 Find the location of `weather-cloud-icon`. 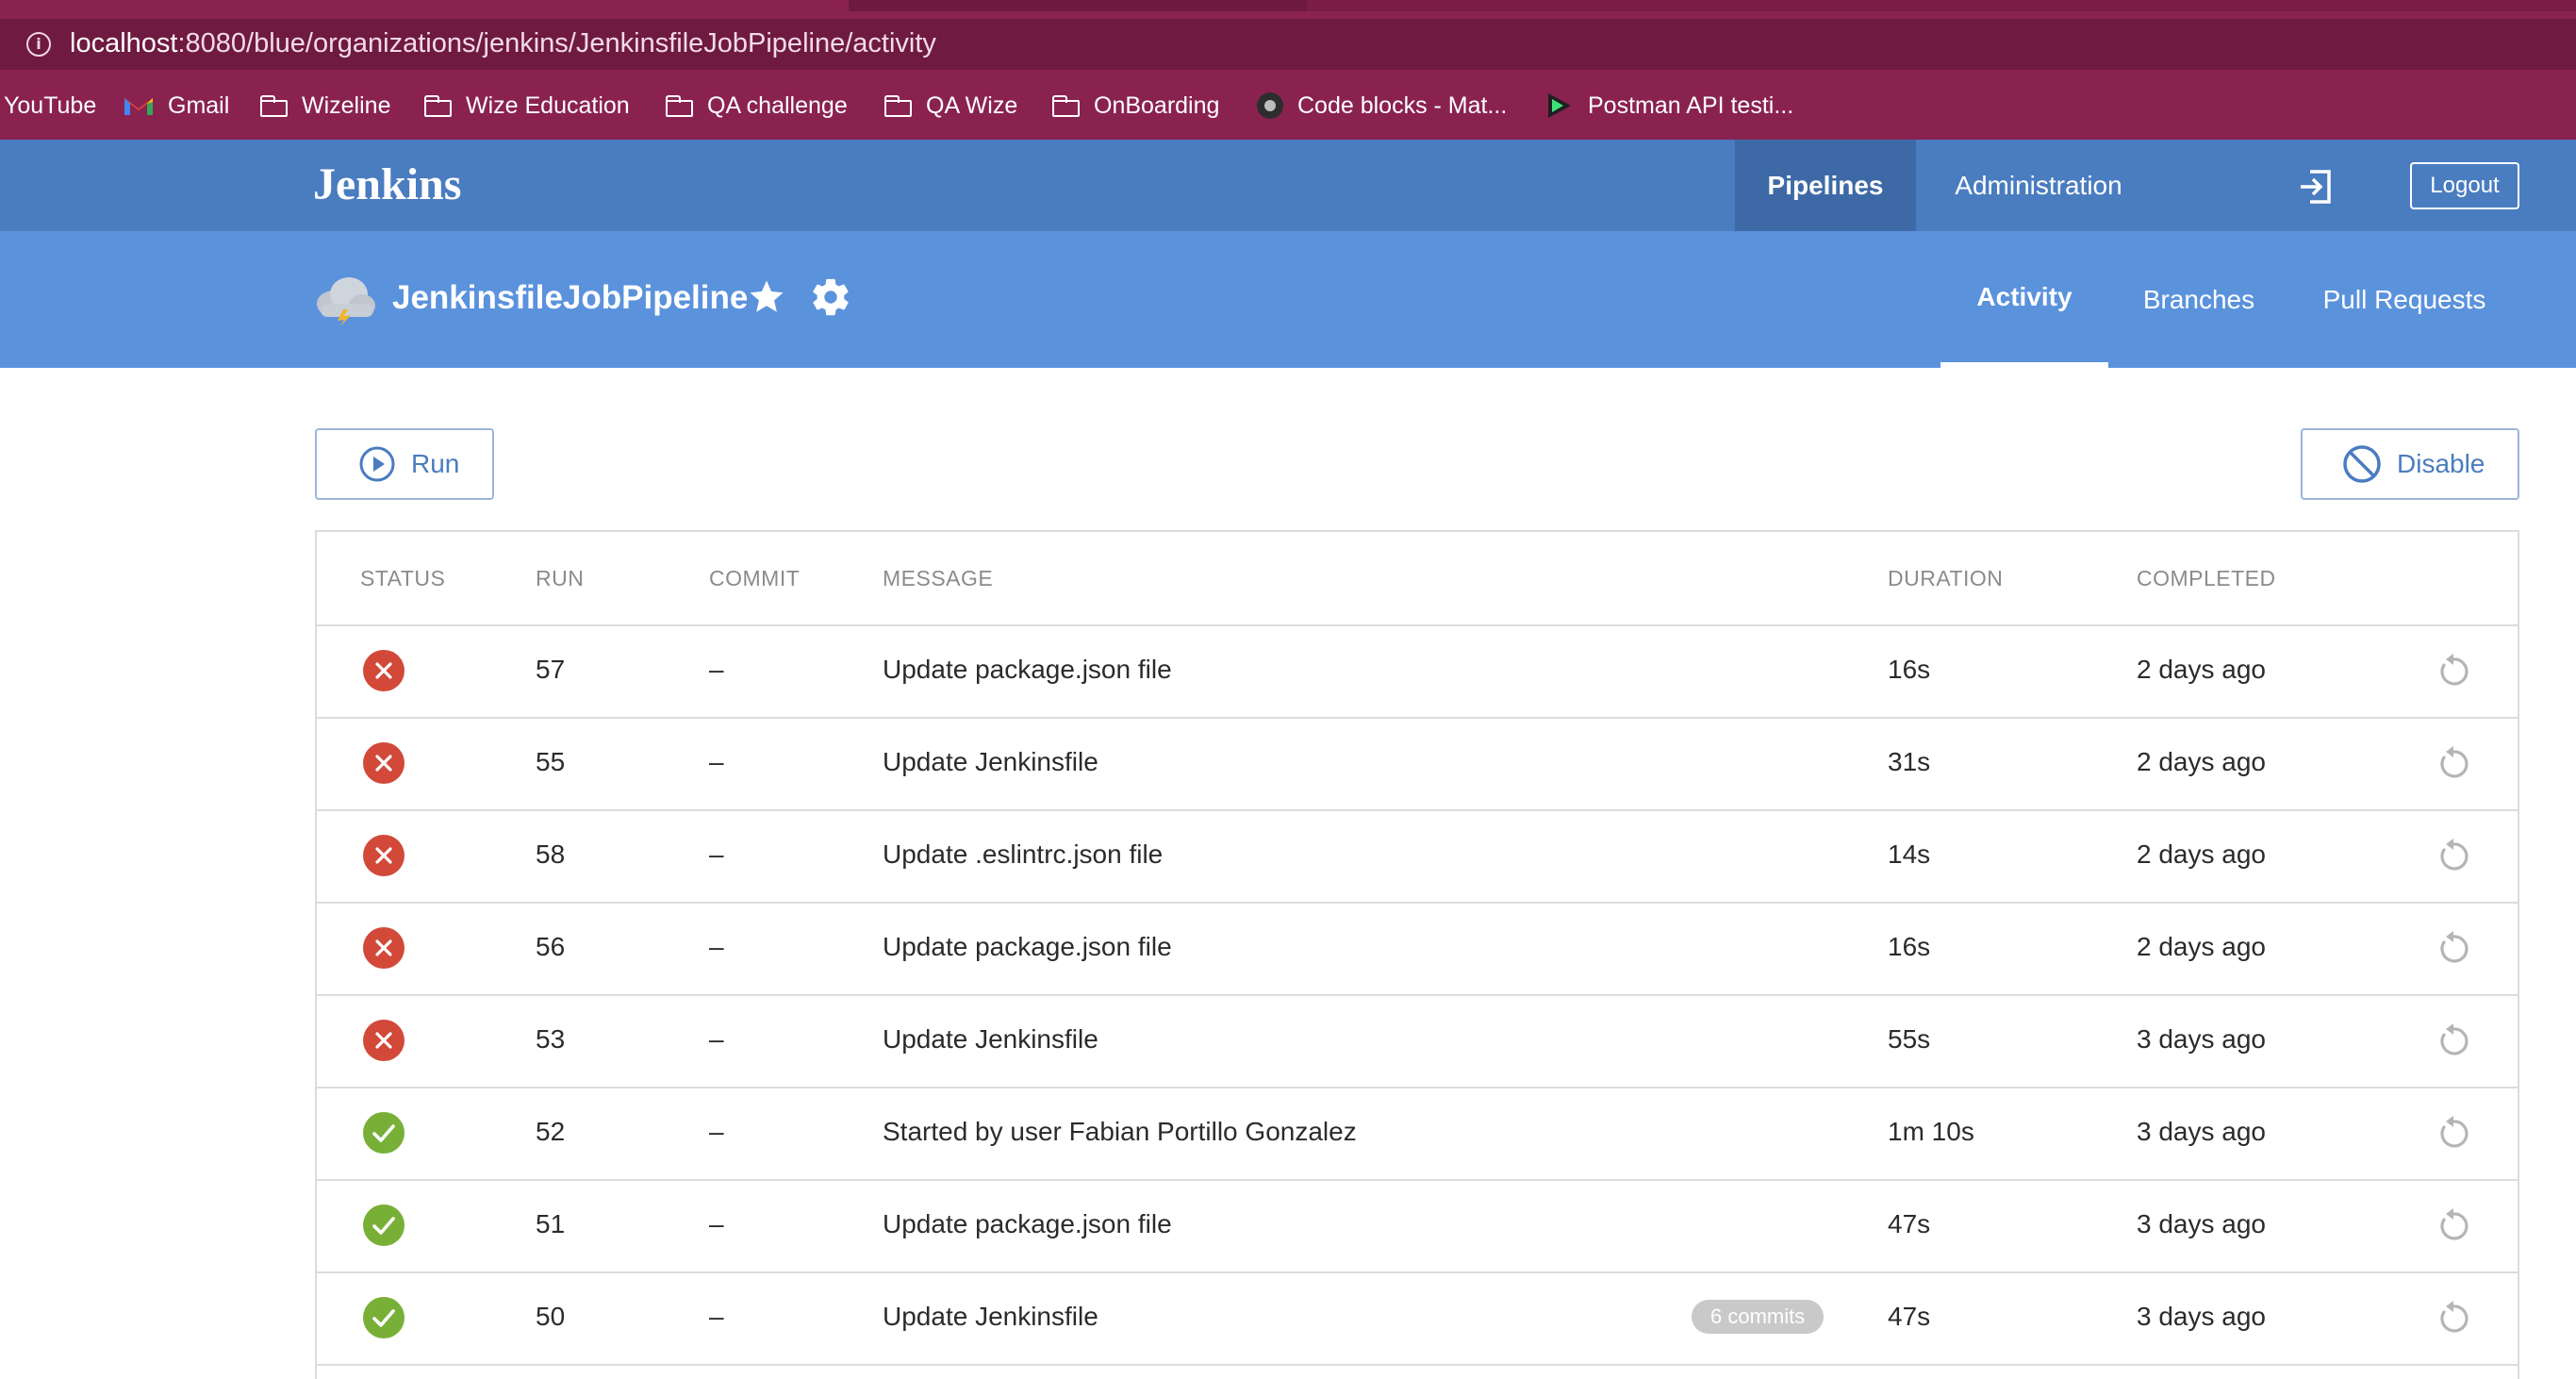

weather-cloud-icon is located at coordinates (345, 300).